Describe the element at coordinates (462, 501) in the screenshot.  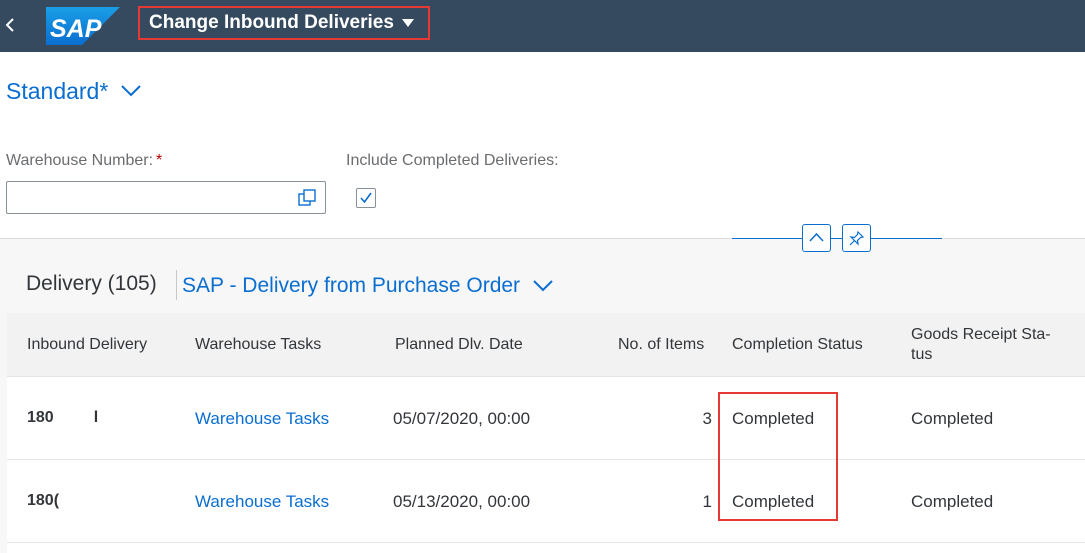
I see `planned-date-cell: 05/13/2020, 00:00` at that location.